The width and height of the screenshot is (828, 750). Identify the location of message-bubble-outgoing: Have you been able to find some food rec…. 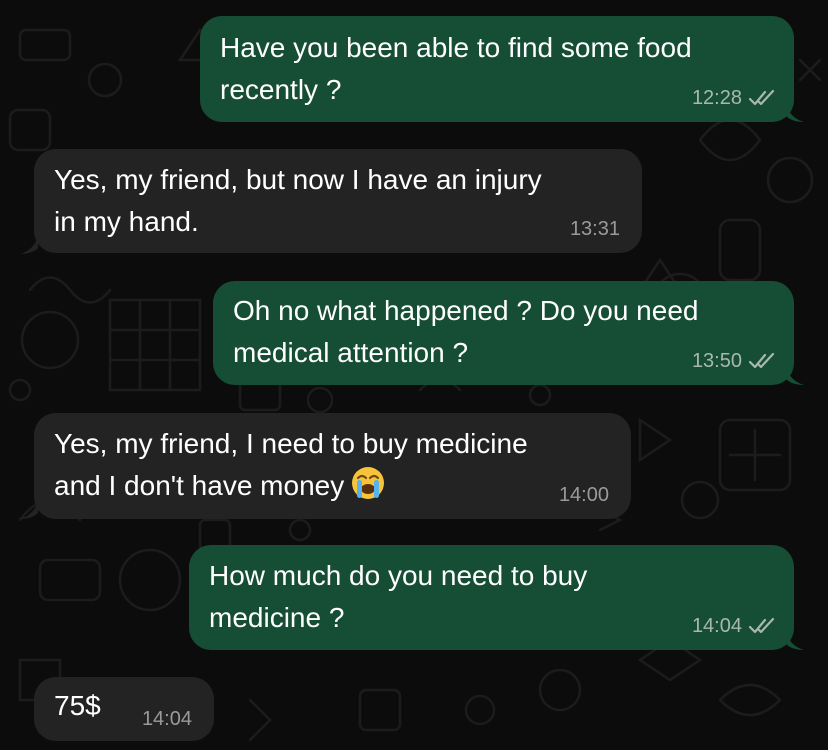
(497, 69).